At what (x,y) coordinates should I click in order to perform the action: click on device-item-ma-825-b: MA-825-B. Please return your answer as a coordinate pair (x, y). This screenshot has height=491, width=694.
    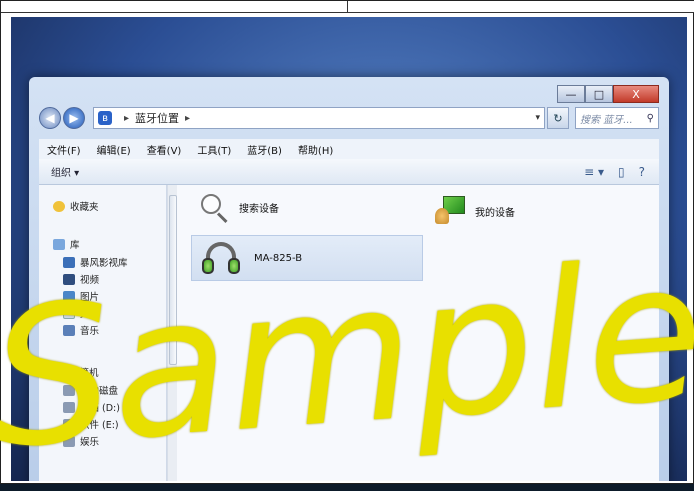
    Looking at the image, I should click on (307, 258).